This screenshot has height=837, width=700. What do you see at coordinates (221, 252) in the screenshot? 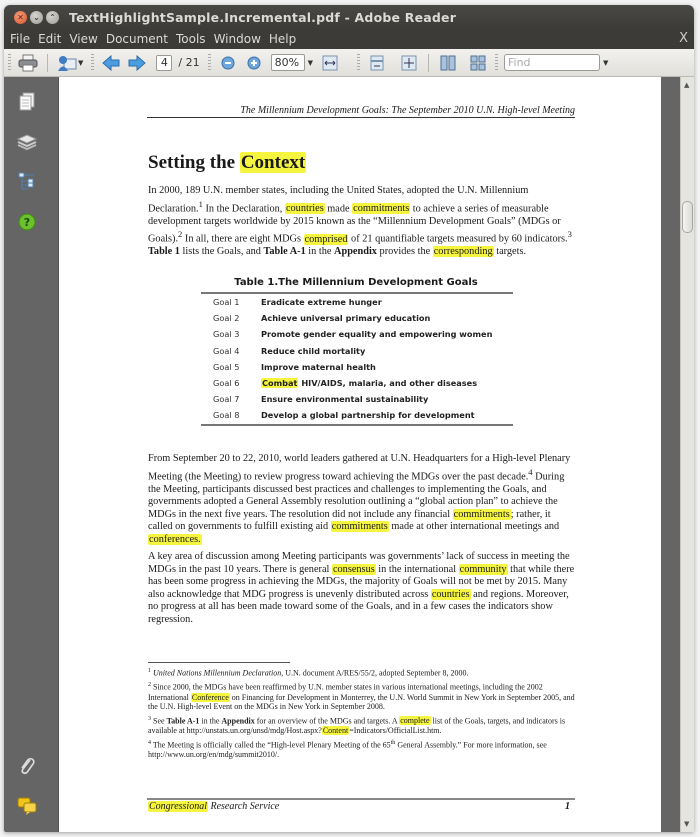
I see `text-run: lists the Goals, and` at bounding box center [221, 252].